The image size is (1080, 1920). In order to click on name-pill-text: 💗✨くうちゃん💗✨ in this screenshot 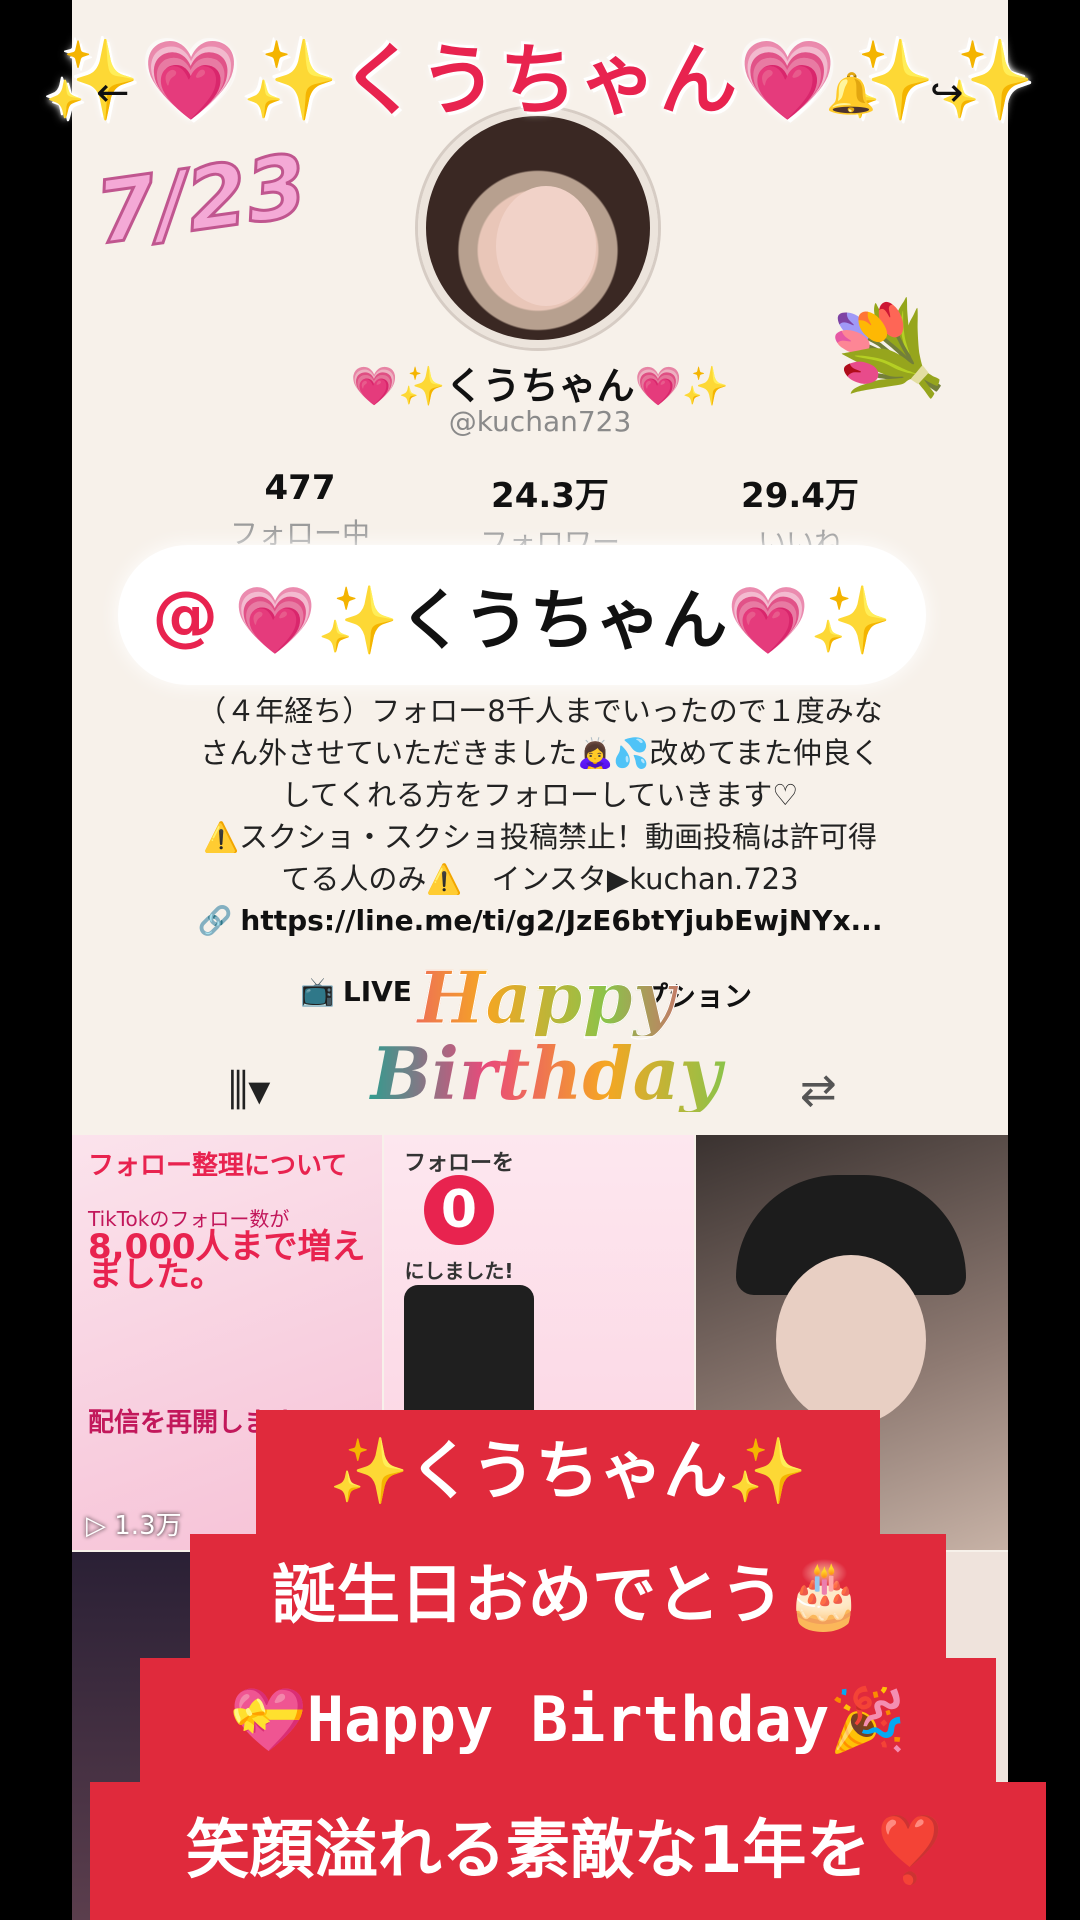, I will do `click(563, 620)`.